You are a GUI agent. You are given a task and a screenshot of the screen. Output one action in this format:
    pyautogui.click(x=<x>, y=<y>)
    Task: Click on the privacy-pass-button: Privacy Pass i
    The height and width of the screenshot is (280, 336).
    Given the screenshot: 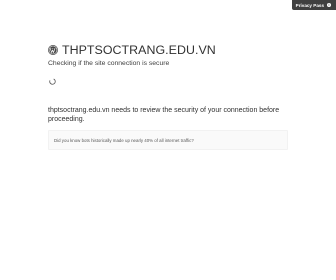 What is the action you would take?
    pyautogui.click(x=313, y=5)
    